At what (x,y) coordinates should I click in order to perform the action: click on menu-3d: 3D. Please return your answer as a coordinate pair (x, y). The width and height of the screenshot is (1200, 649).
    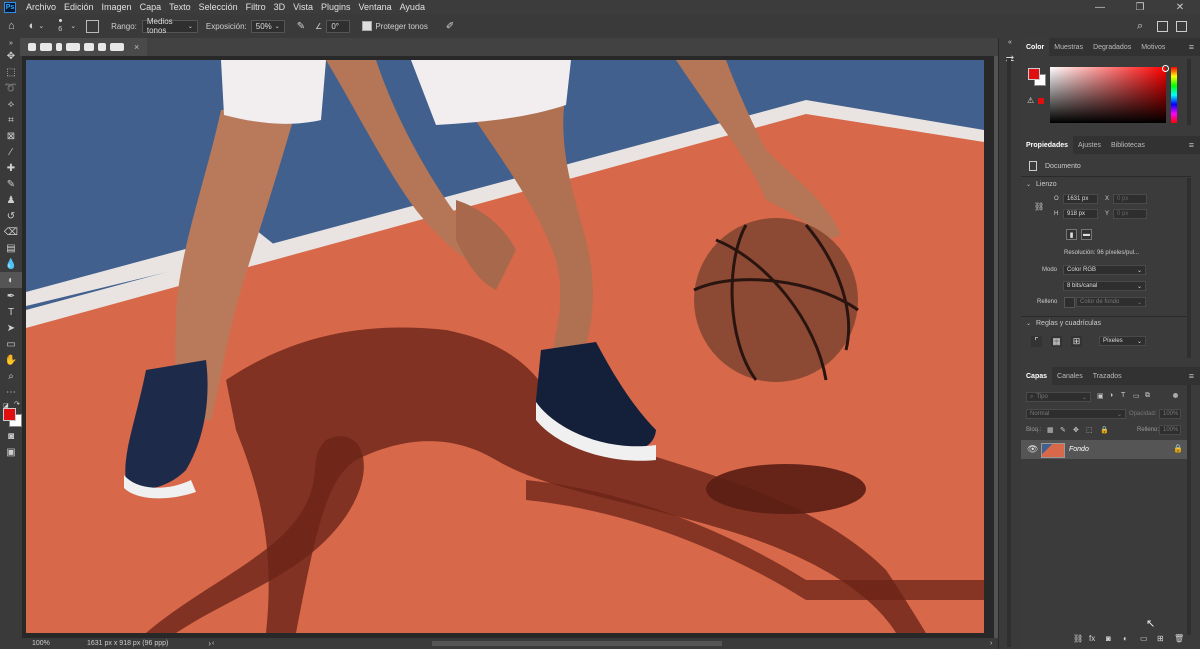
    Looking at the image, I should click on (280, 7).